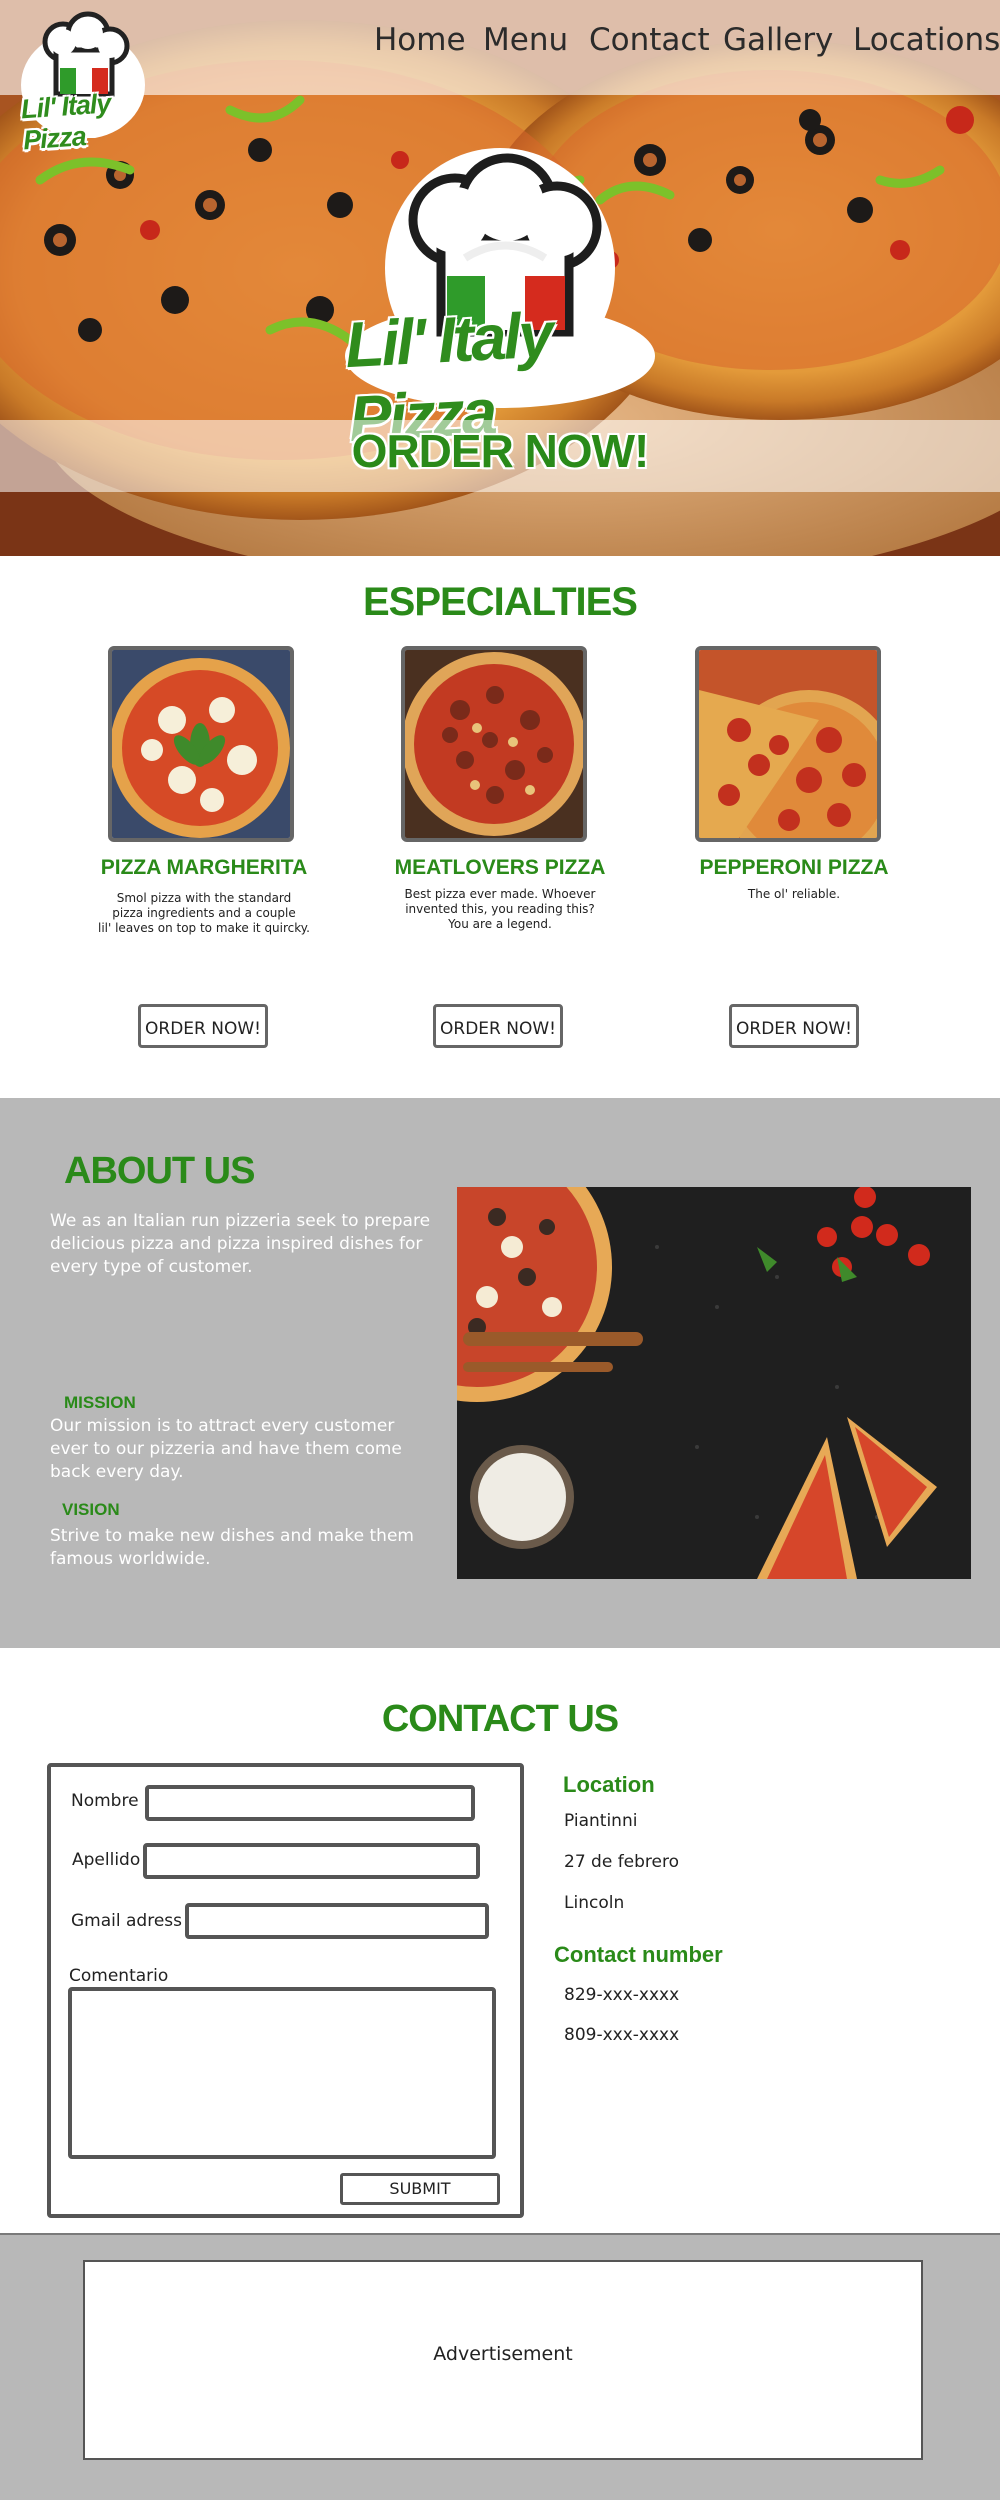 The height and width of the screenshot is (2500, 1000). Describe the element at coordinates (203, 1026) in the screenshot. I see `margherita-order-button: ORDER NOW!` at that location.